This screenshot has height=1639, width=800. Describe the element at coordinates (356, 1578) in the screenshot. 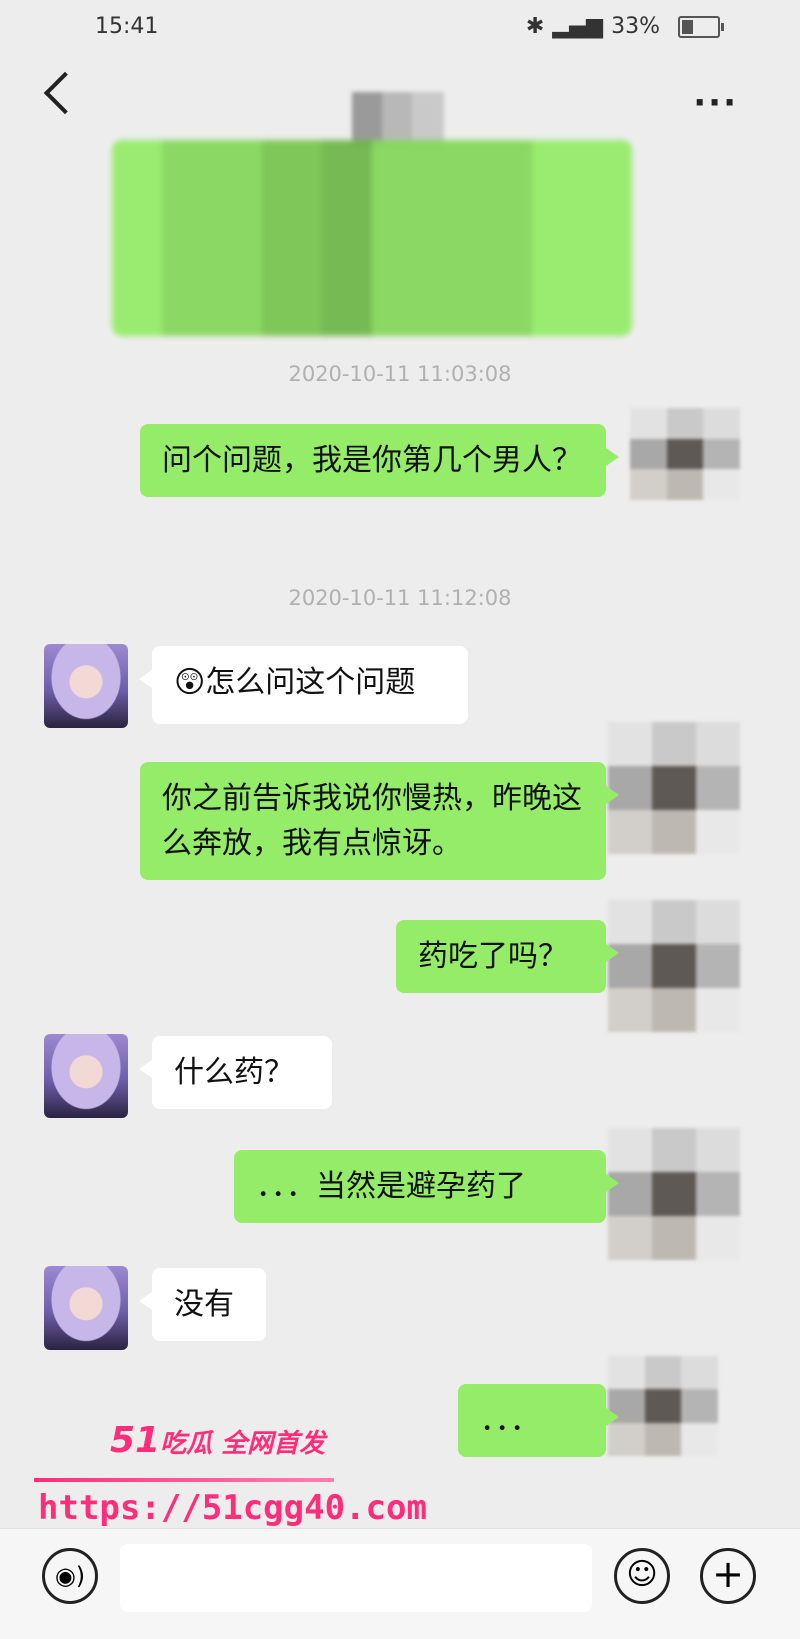

I see `message-input` at that location.